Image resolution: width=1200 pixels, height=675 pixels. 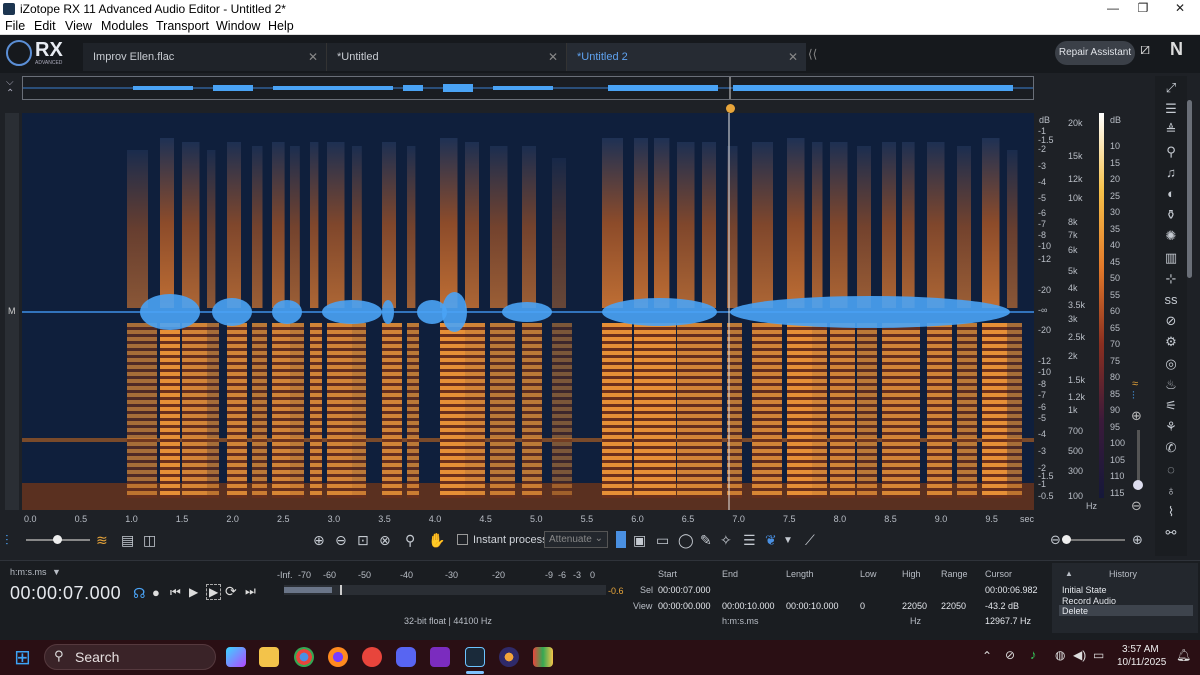 What do you see at coordinates (130, 657) in the screenshot?
I see `taskbar-search: Search` at bounding box center [130, 657].